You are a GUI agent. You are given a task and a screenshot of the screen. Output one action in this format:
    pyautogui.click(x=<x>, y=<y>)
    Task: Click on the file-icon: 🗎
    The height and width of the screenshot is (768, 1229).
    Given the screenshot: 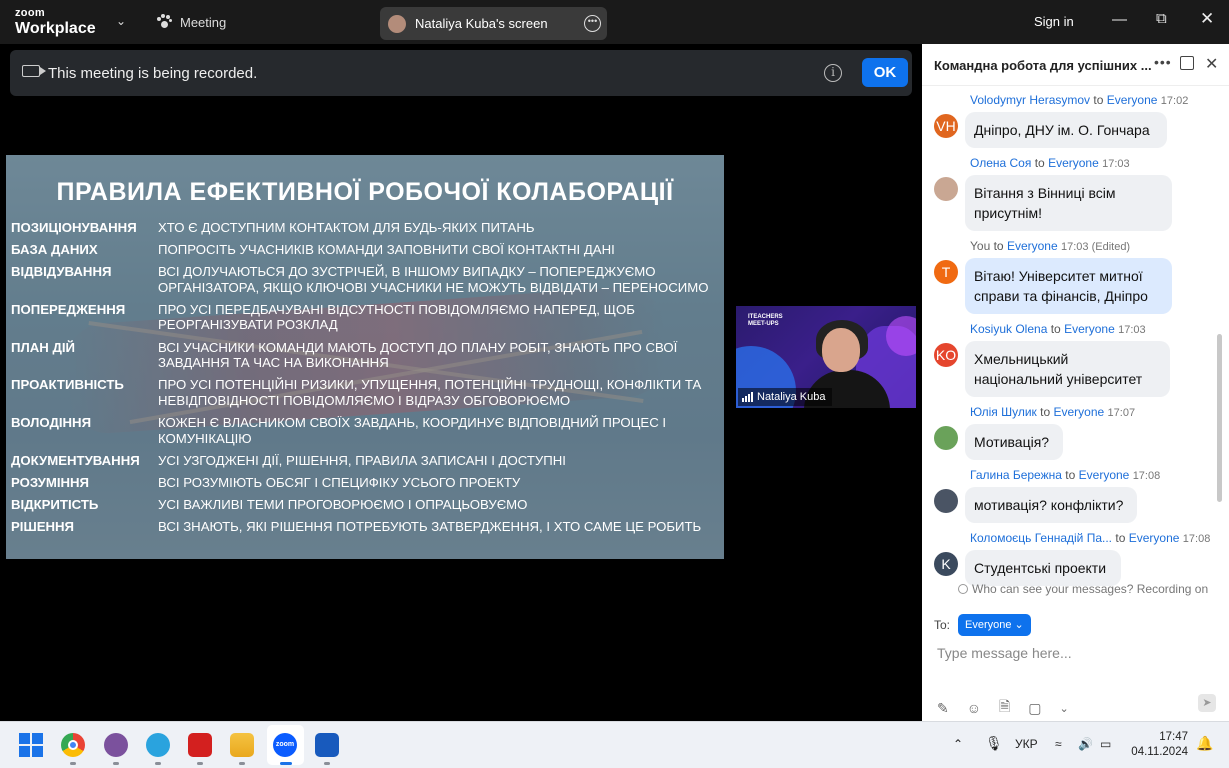 What is the action you would take?
    pyautogui.click(x=1004, y=708)
    